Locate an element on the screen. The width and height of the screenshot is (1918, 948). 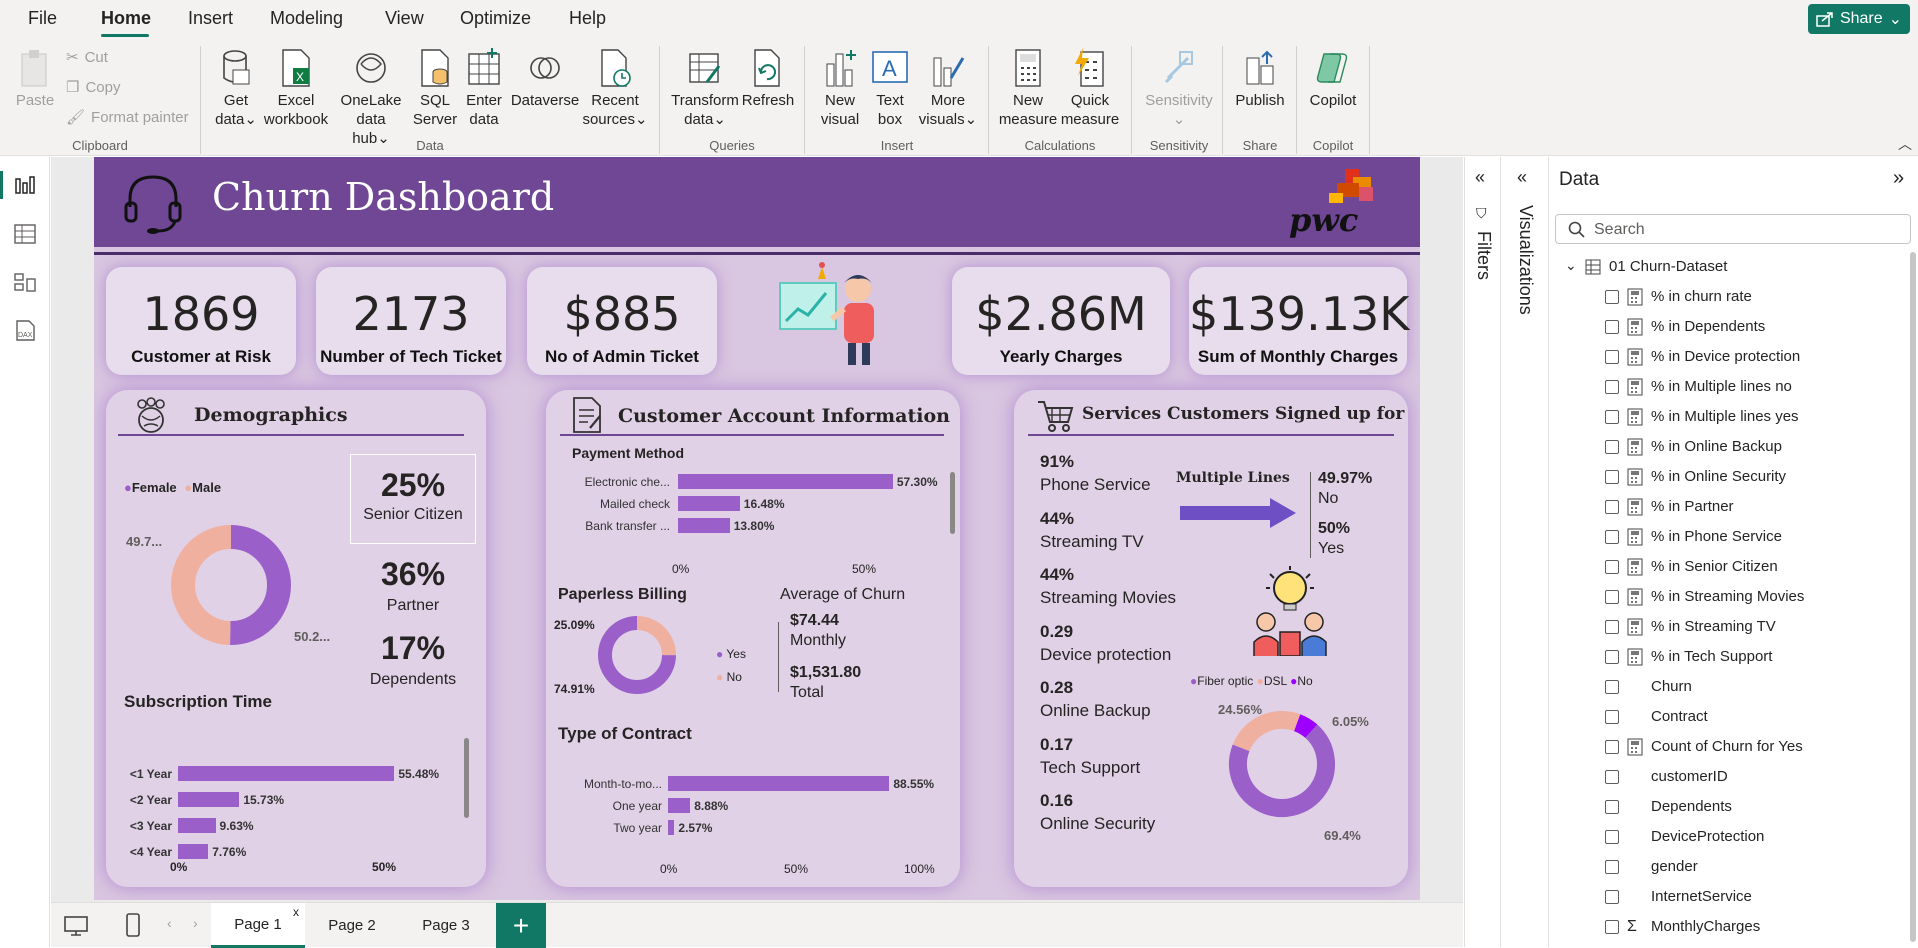
collapse-ribbon-icon: ︿ is located at coordinates (1905, 144).